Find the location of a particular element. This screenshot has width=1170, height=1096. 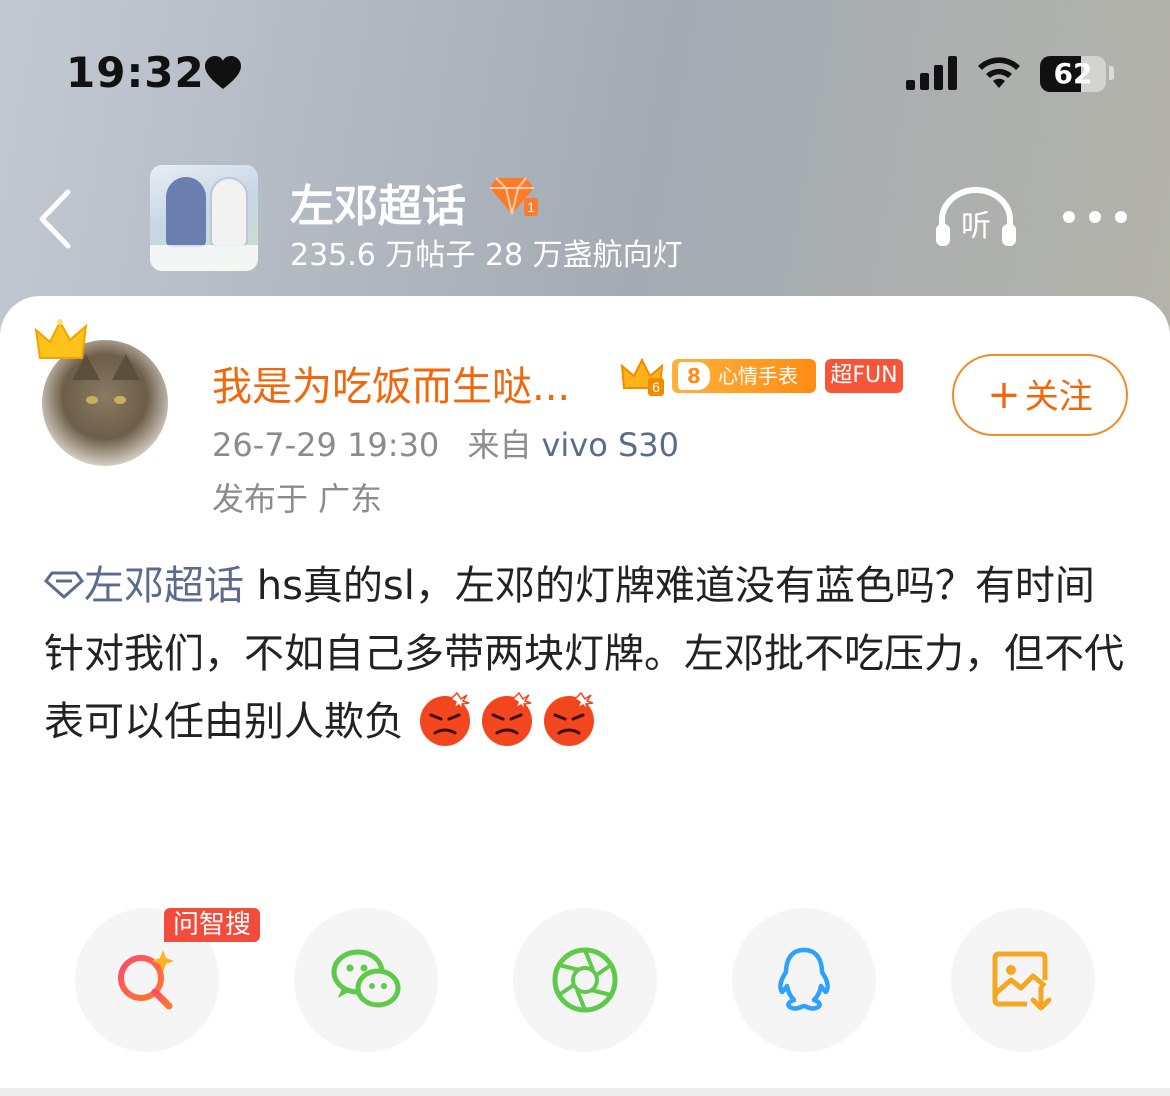

source-device: vivo S30 is located at coordinates (610, 445).